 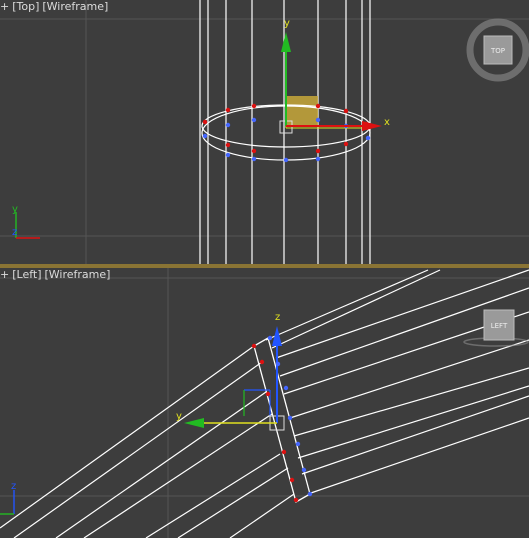 I want to click on viewport-label: + [Left] [Wireframe], so click(x=56, y=275).